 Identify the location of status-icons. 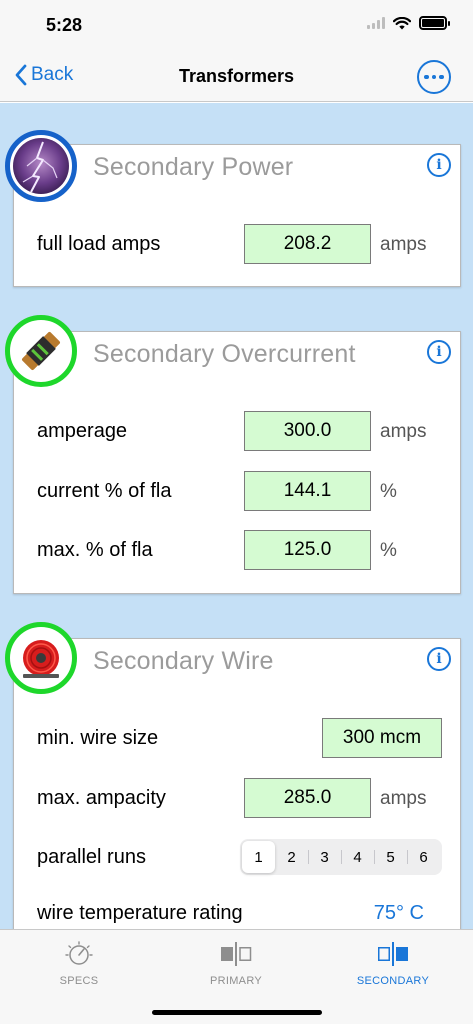
(408, 23).